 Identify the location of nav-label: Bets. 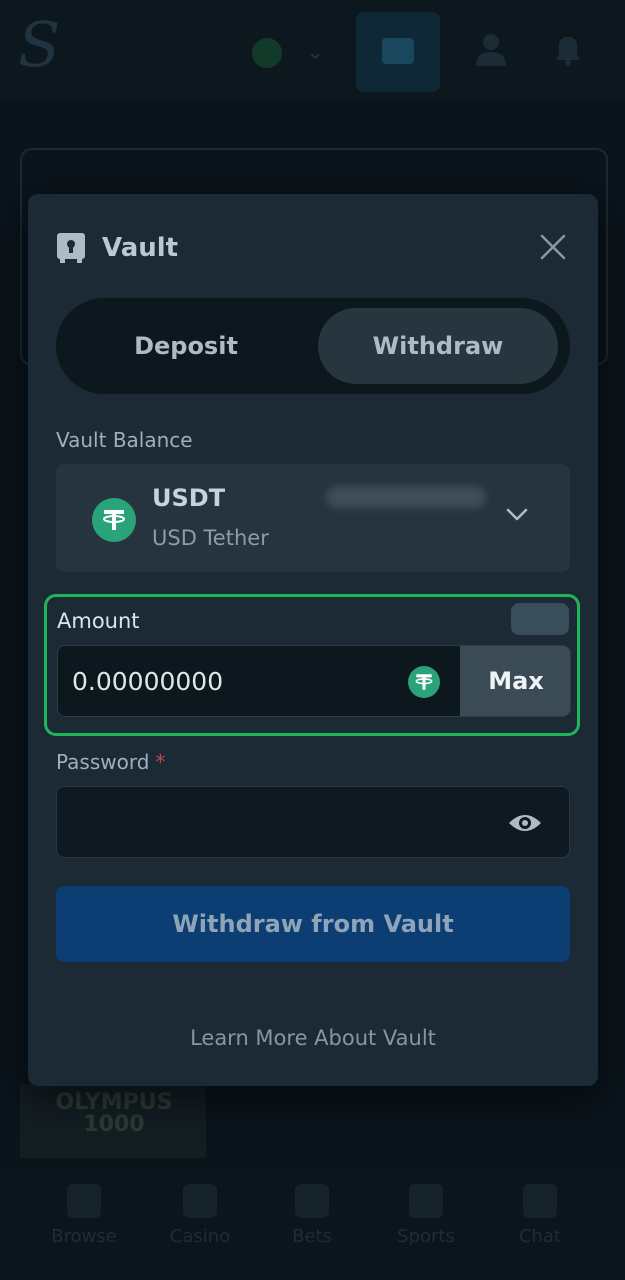
(312, 1236).